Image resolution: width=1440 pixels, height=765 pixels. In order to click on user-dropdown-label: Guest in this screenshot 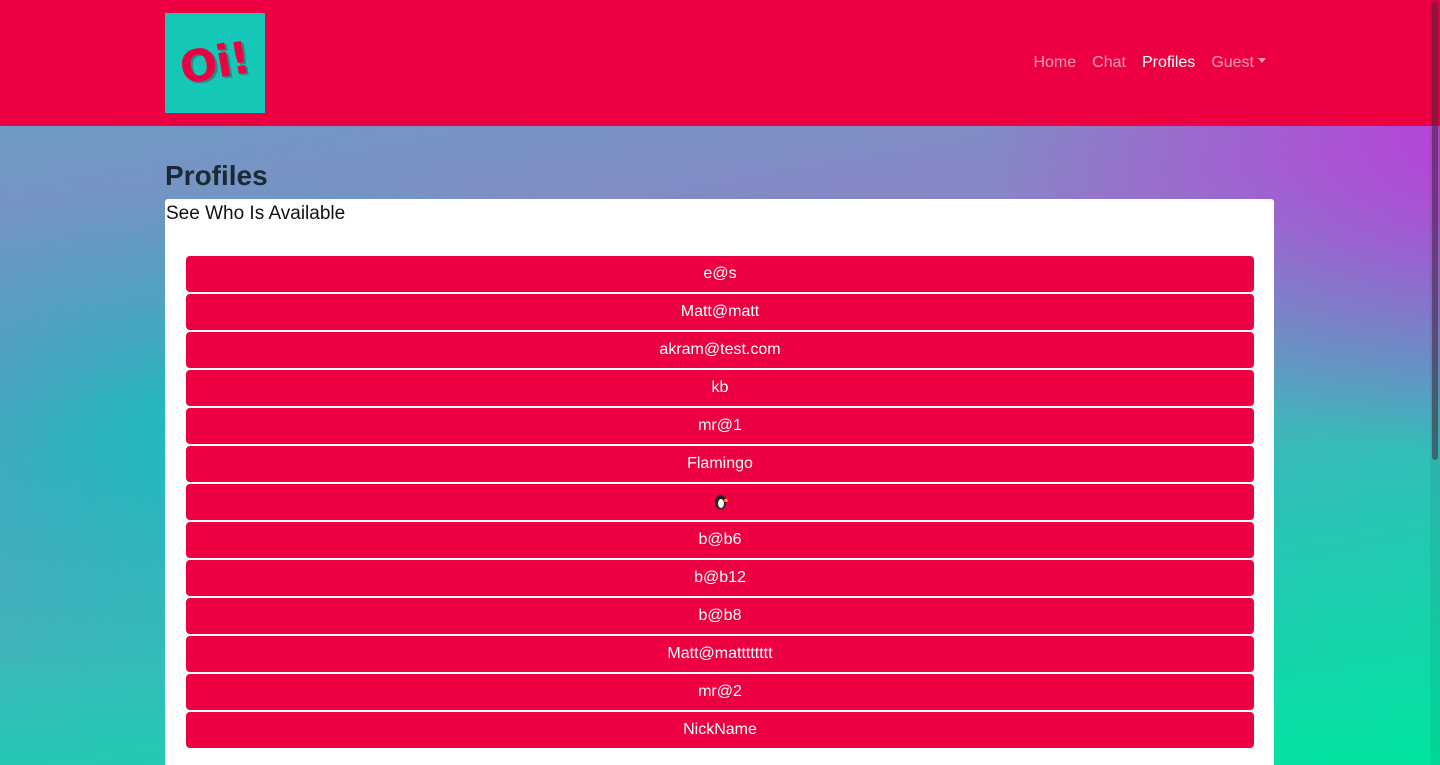, I will do `click(1232, 62)`.